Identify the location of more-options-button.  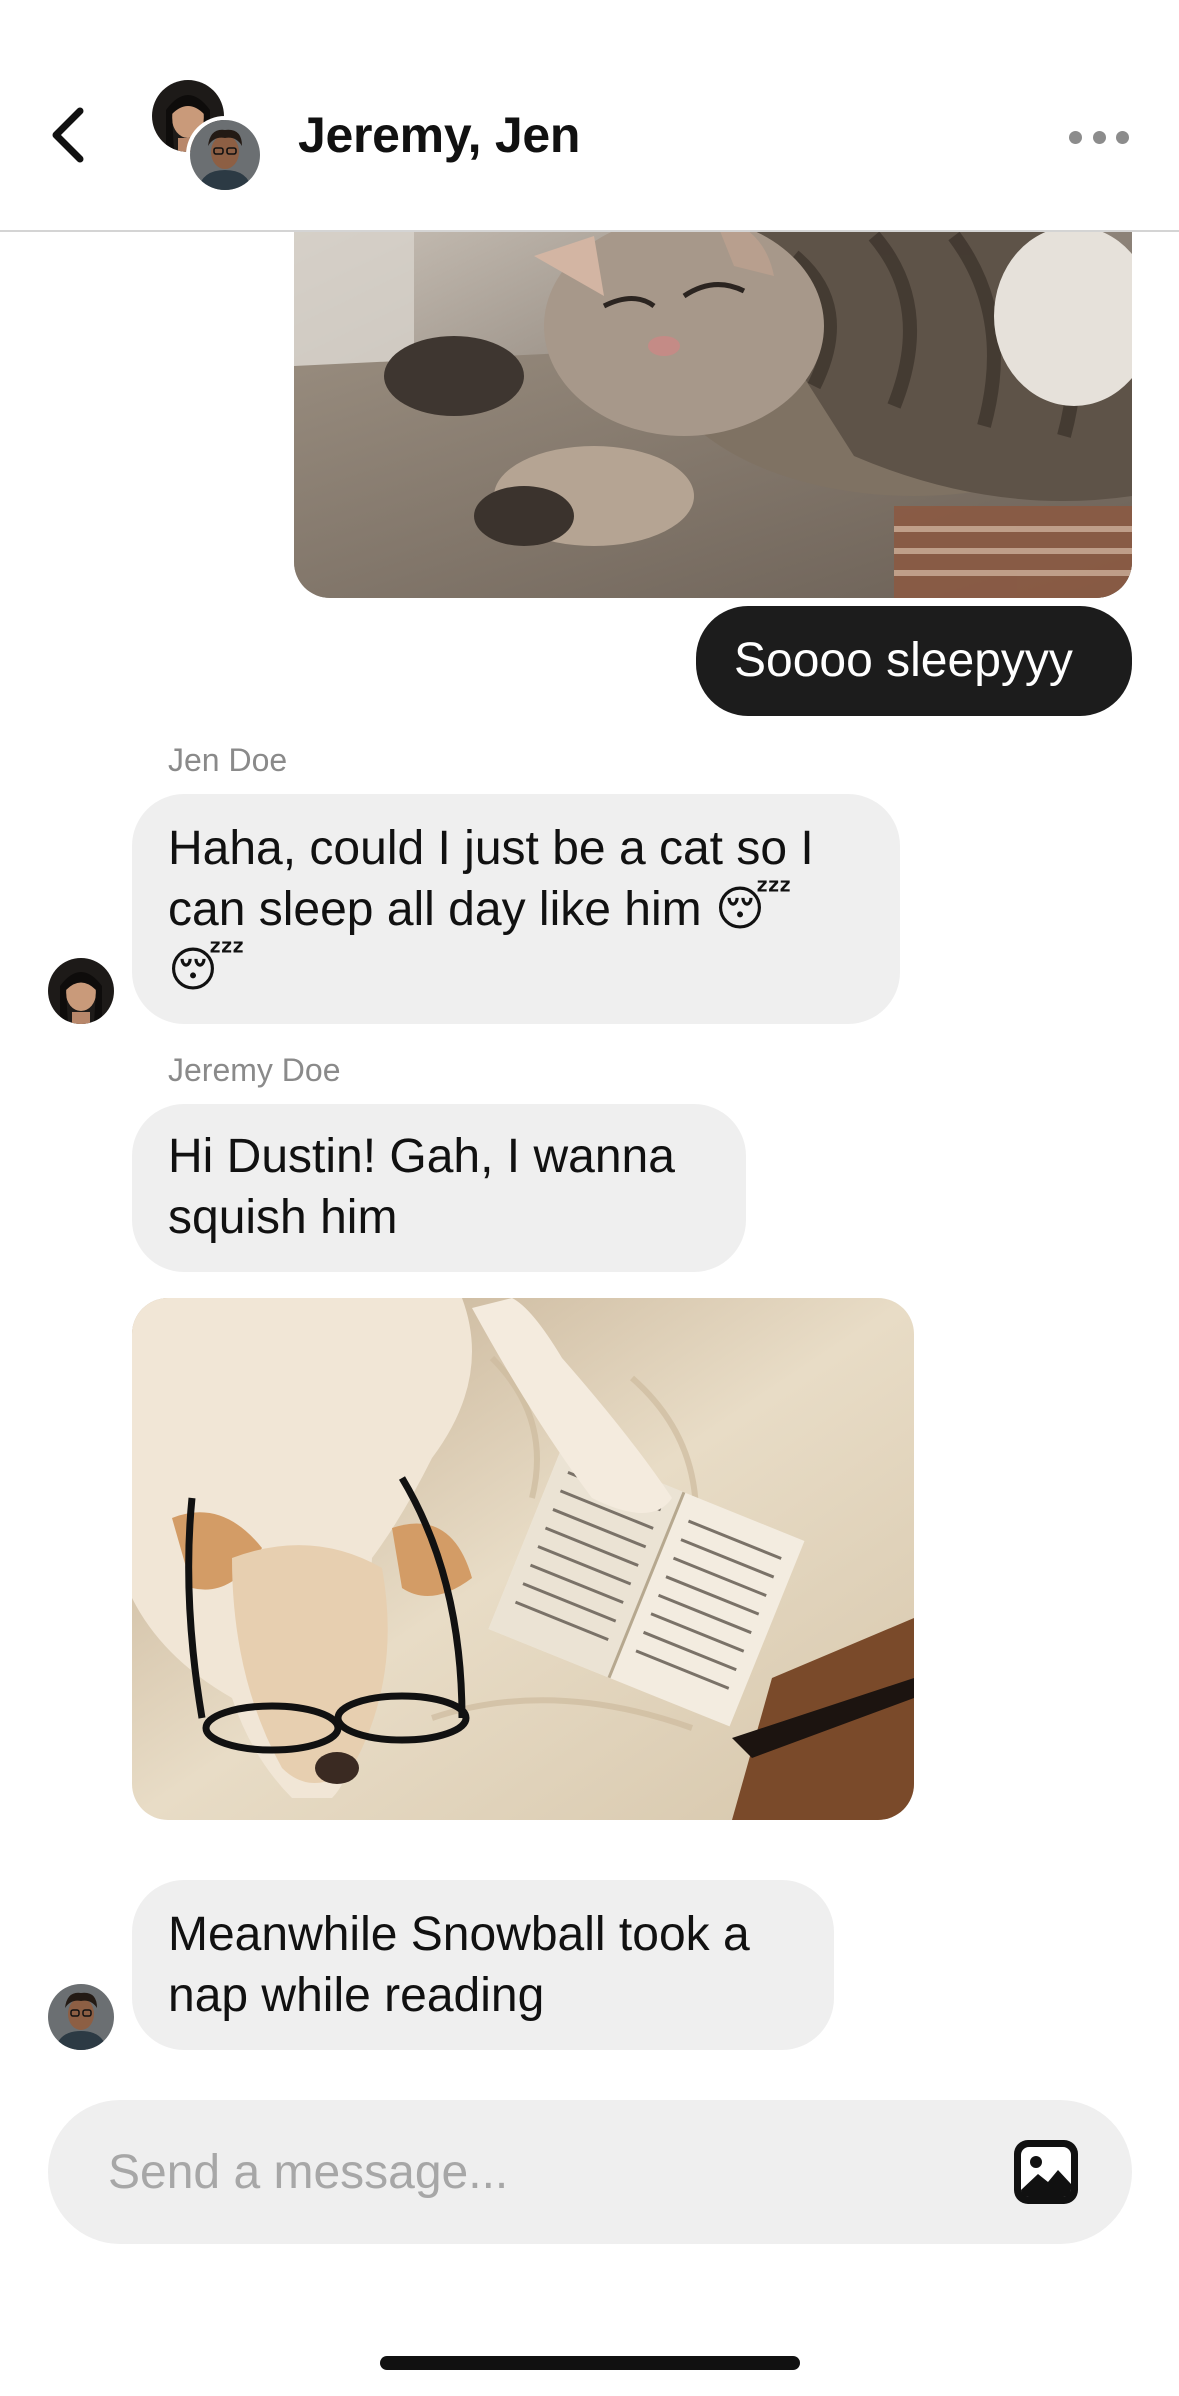
(1099, 137).